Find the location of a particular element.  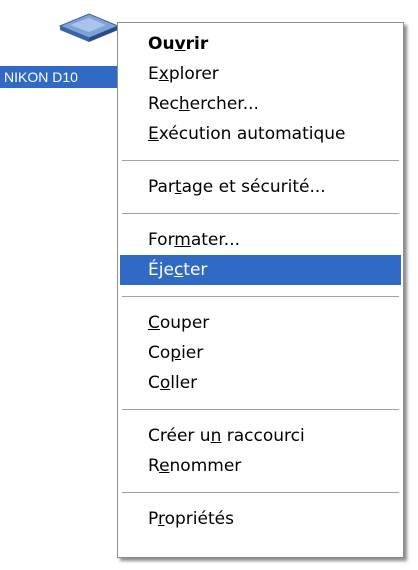

menu-item-eject: Éjecter is located at coordinates (260, 270).